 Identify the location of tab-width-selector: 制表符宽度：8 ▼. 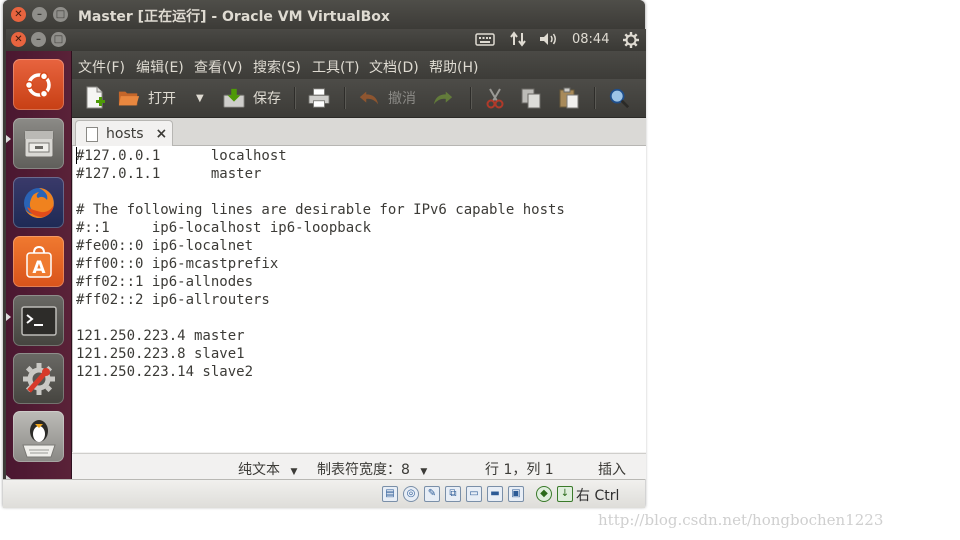
(372, 469).